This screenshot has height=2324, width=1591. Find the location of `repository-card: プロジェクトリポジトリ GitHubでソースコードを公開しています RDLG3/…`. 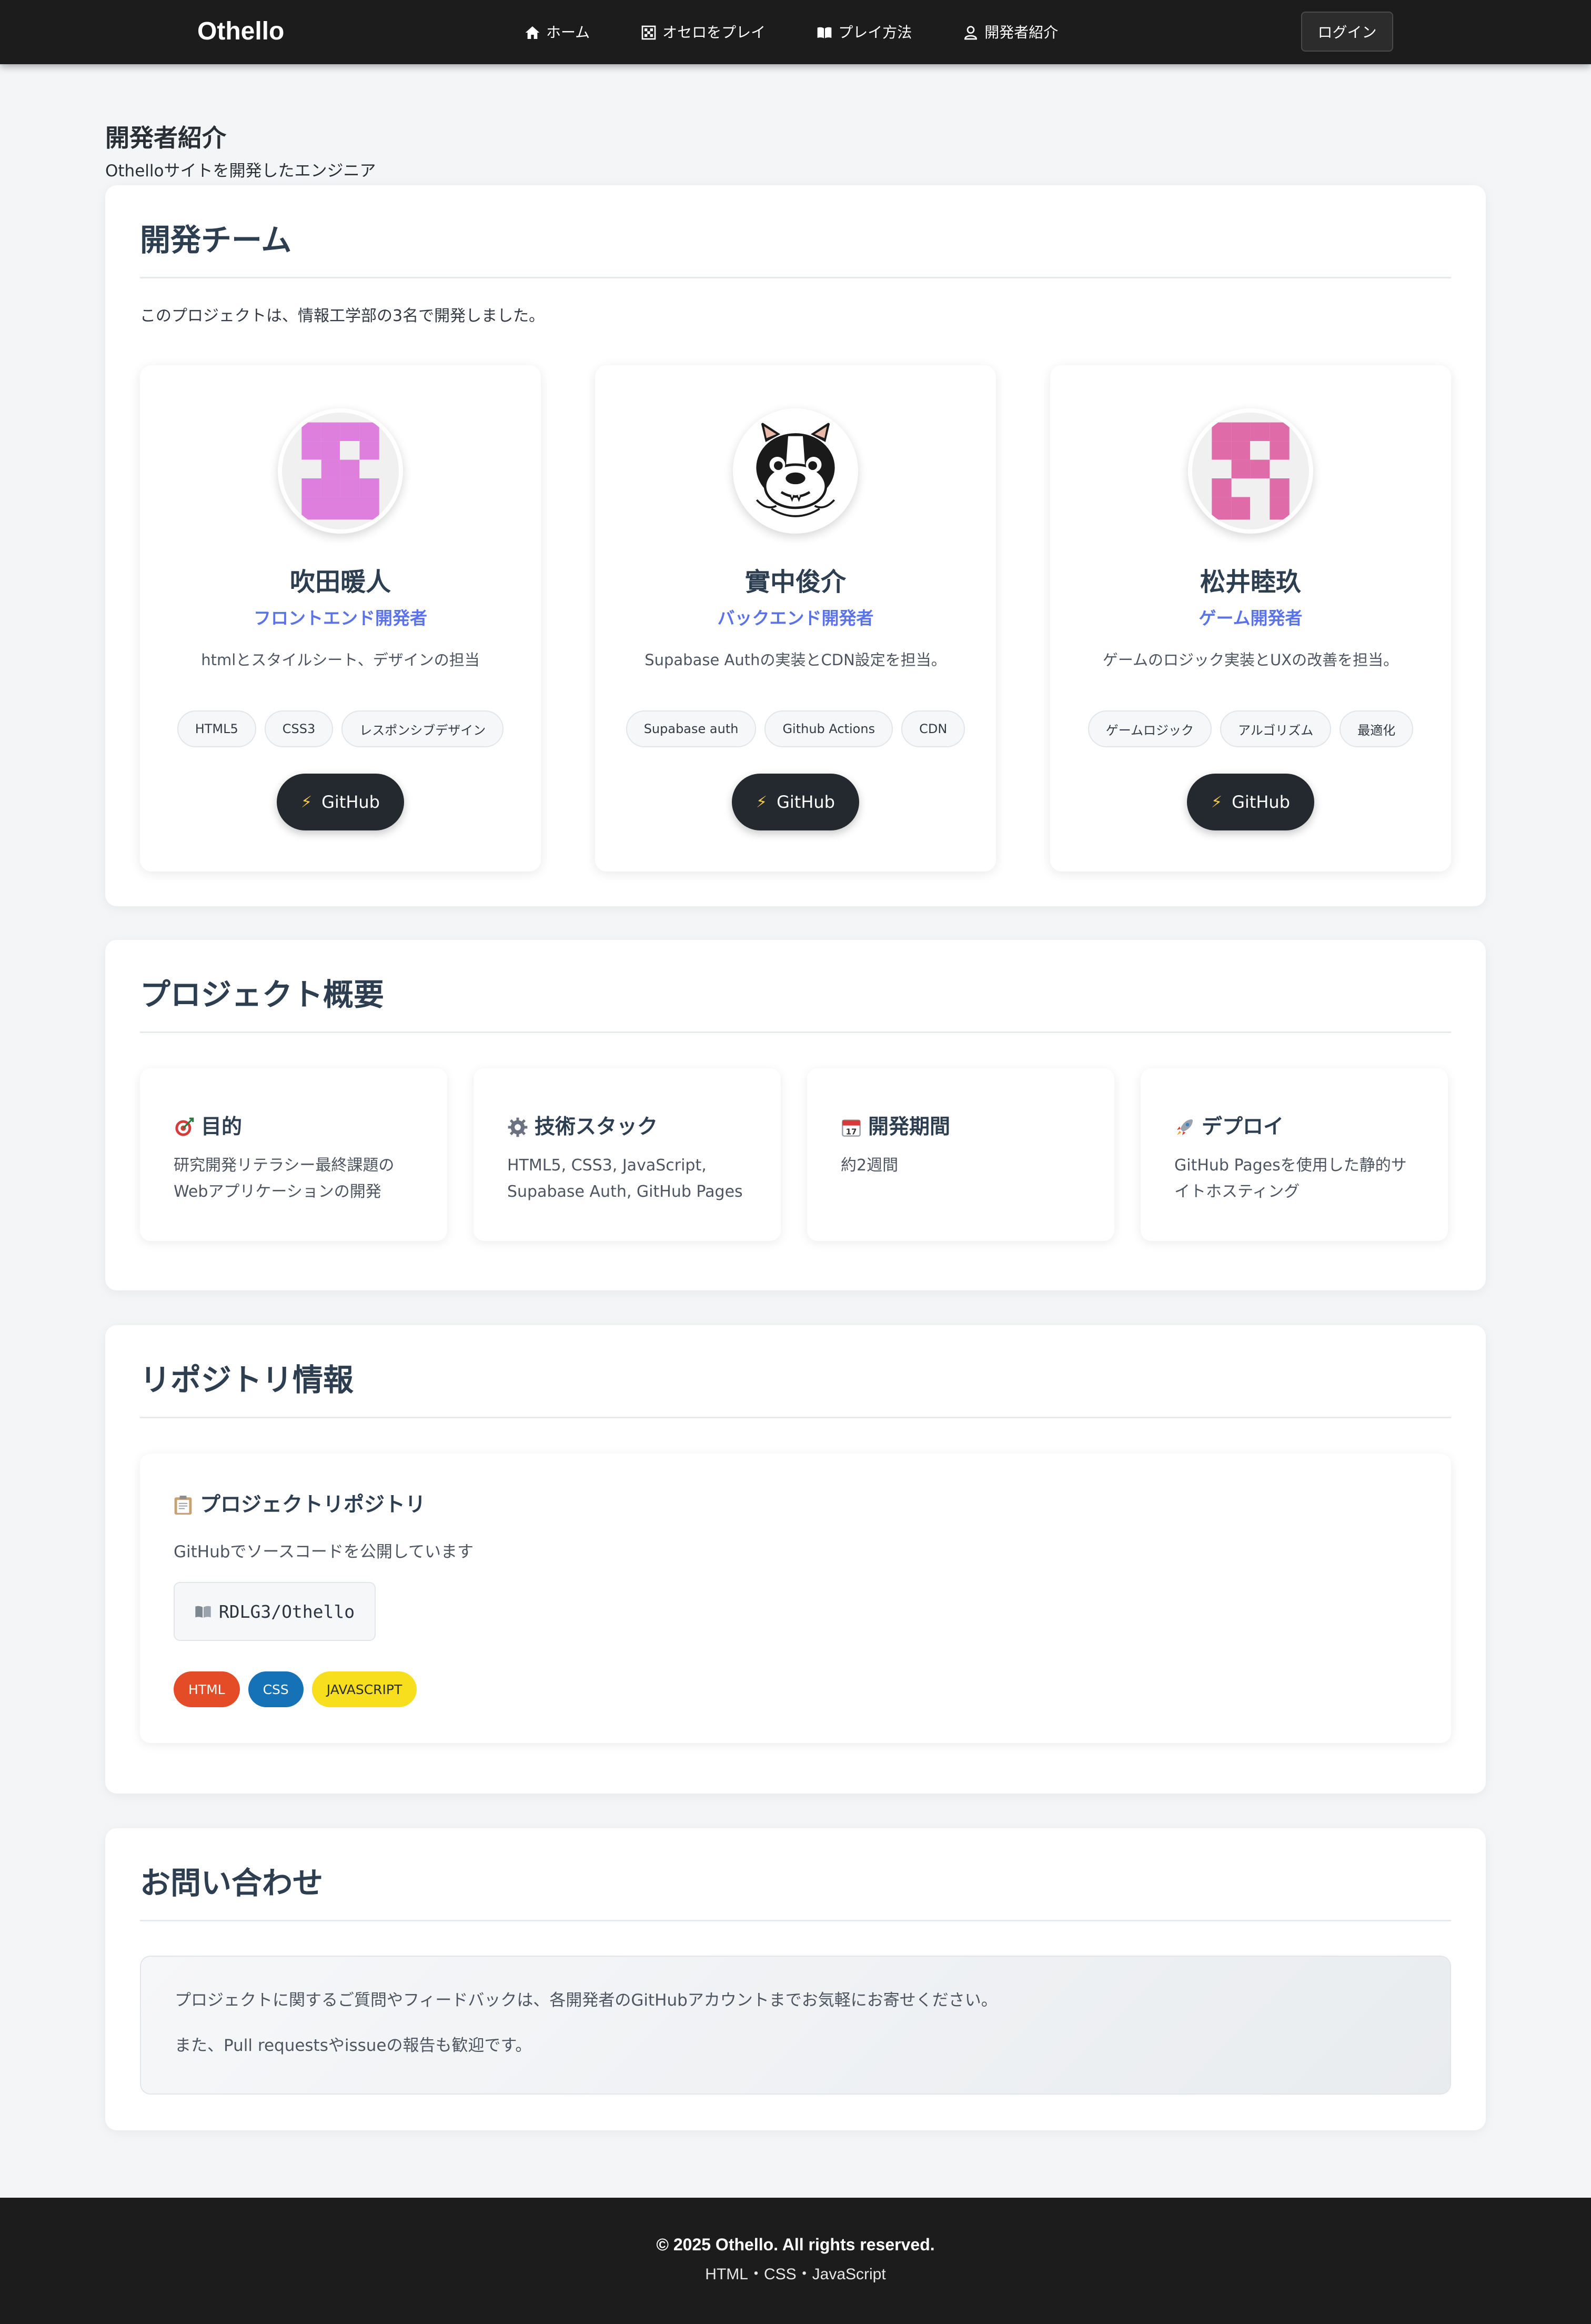

repository-card: プロジェクトリポジトリ GitHubでソースコードを公開しています RDLG3/… is located at coordinates (795, 1598).